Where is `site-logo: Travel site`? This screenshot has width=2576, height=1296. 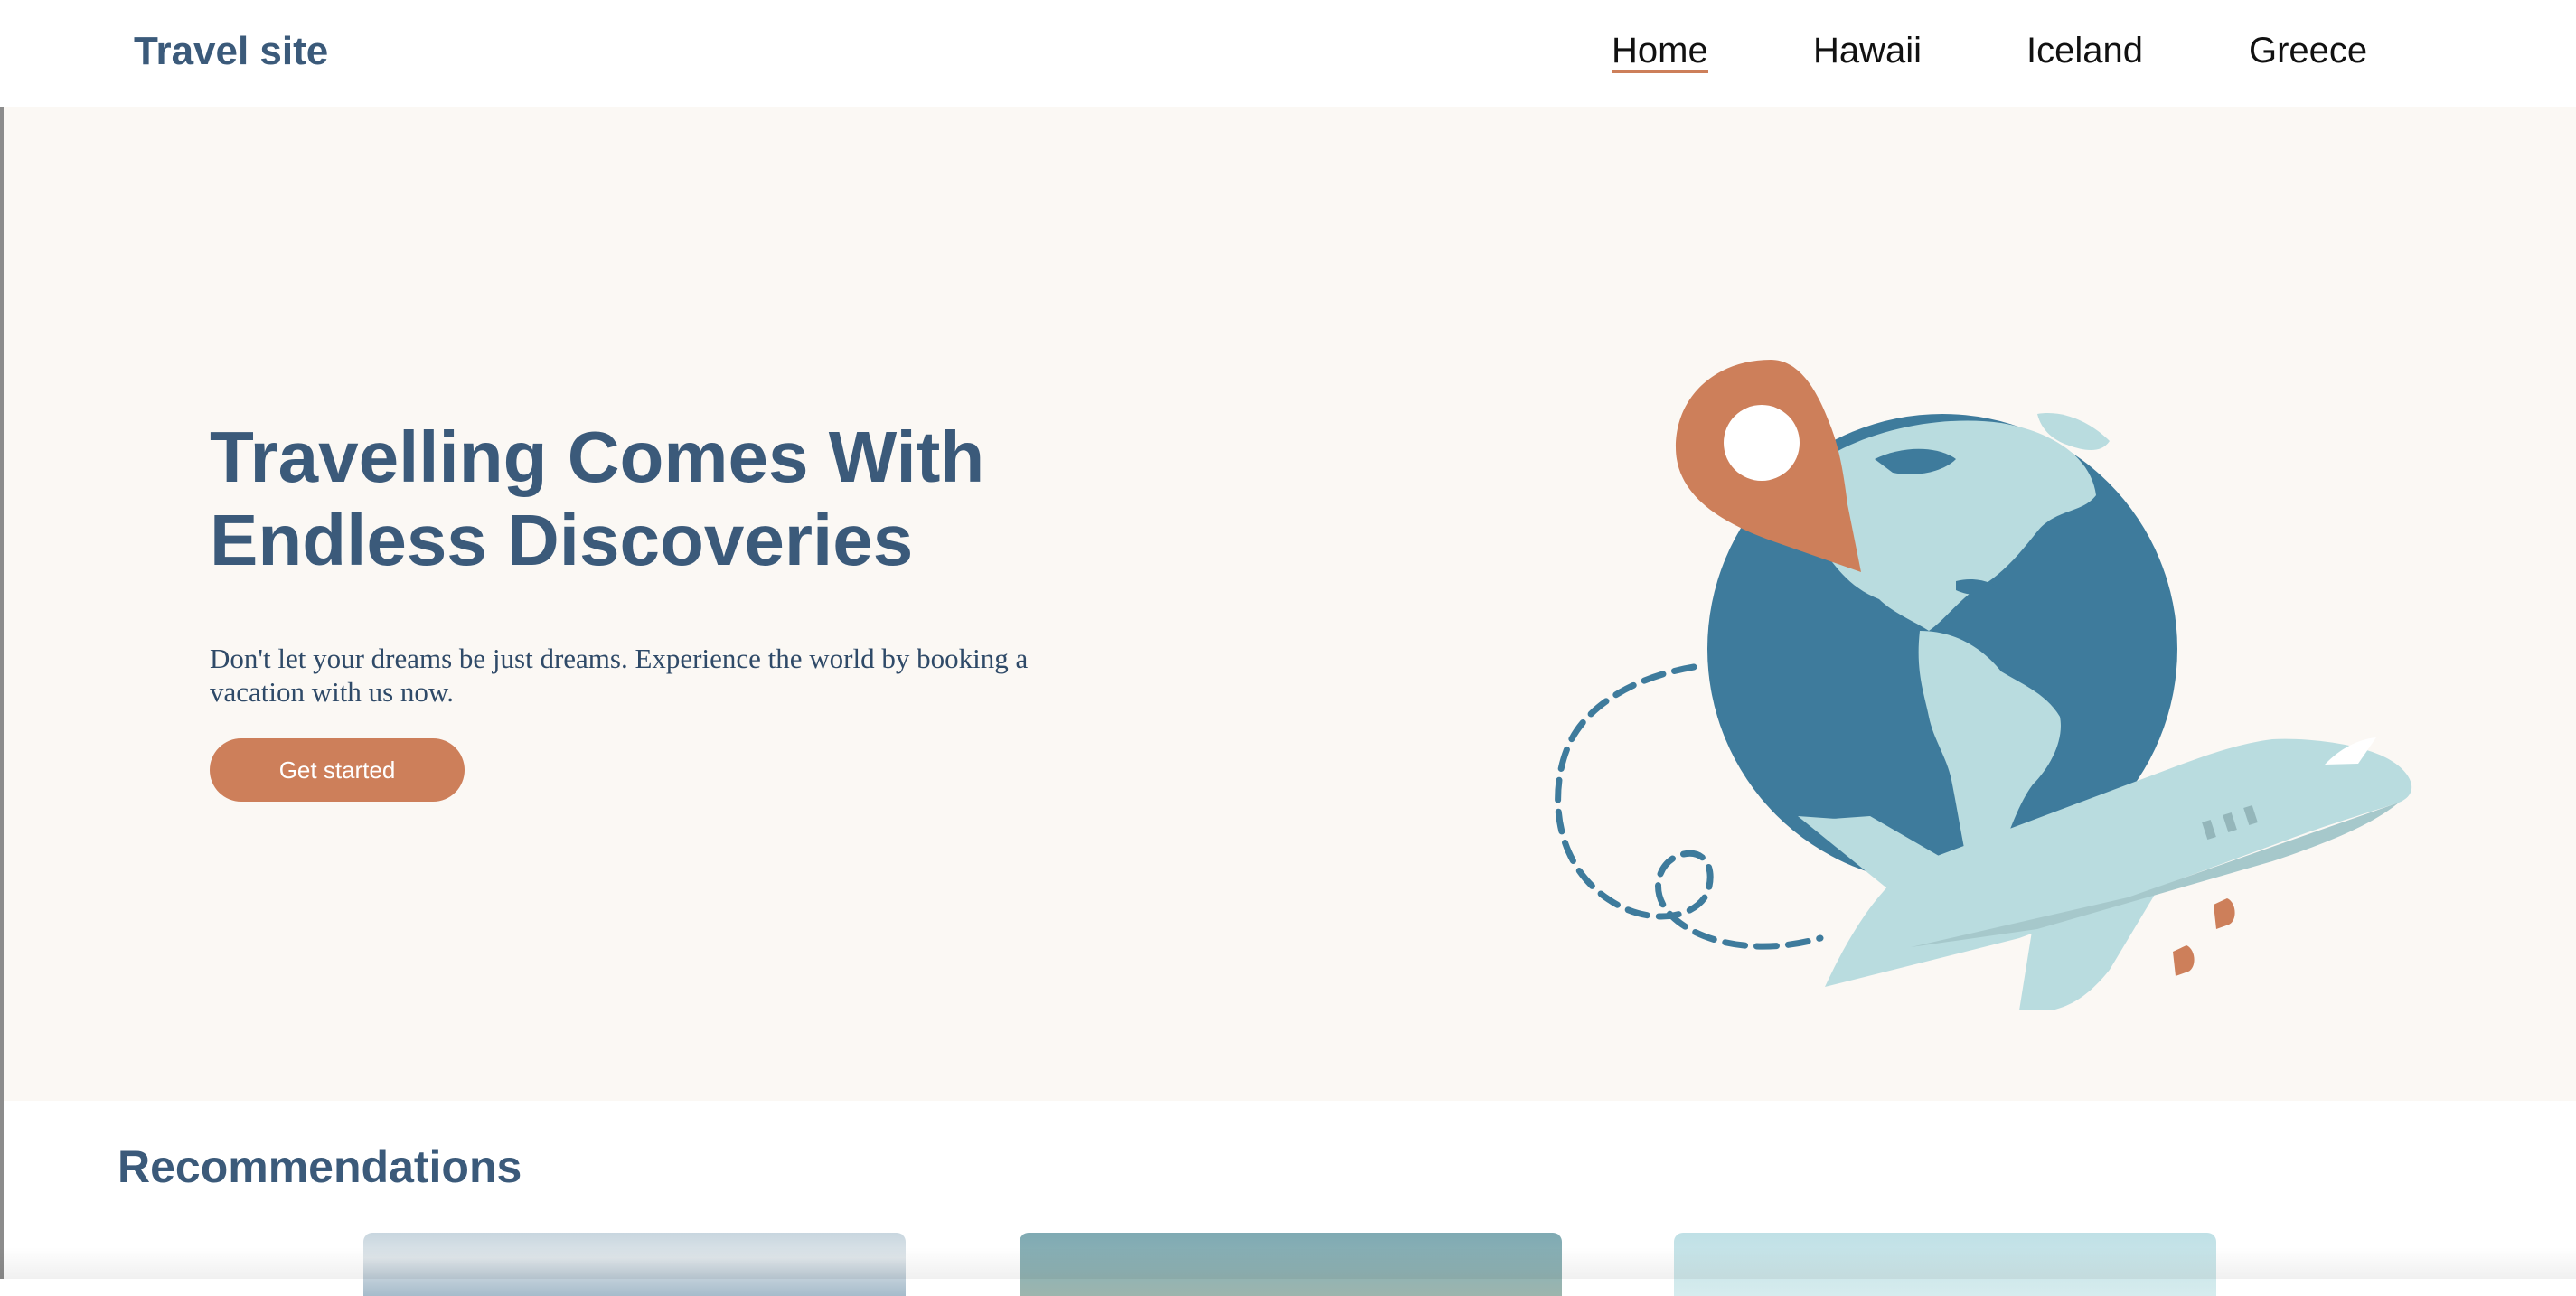
site-logo: Travel site is located at coordinates (231, 51).